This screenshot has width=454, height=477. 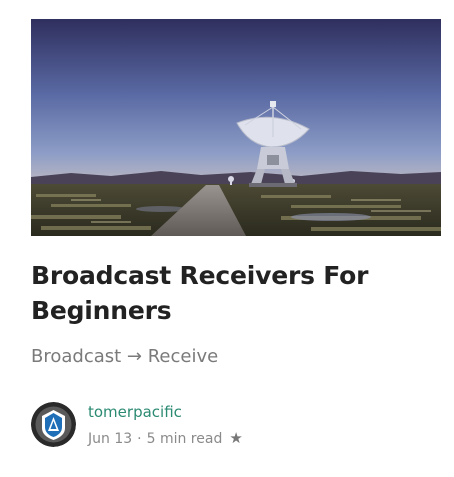 What do you see at coordinates (110, 439) in the screenshot?
I see `post-date: Jun 13` at bounding box center [110, 439].